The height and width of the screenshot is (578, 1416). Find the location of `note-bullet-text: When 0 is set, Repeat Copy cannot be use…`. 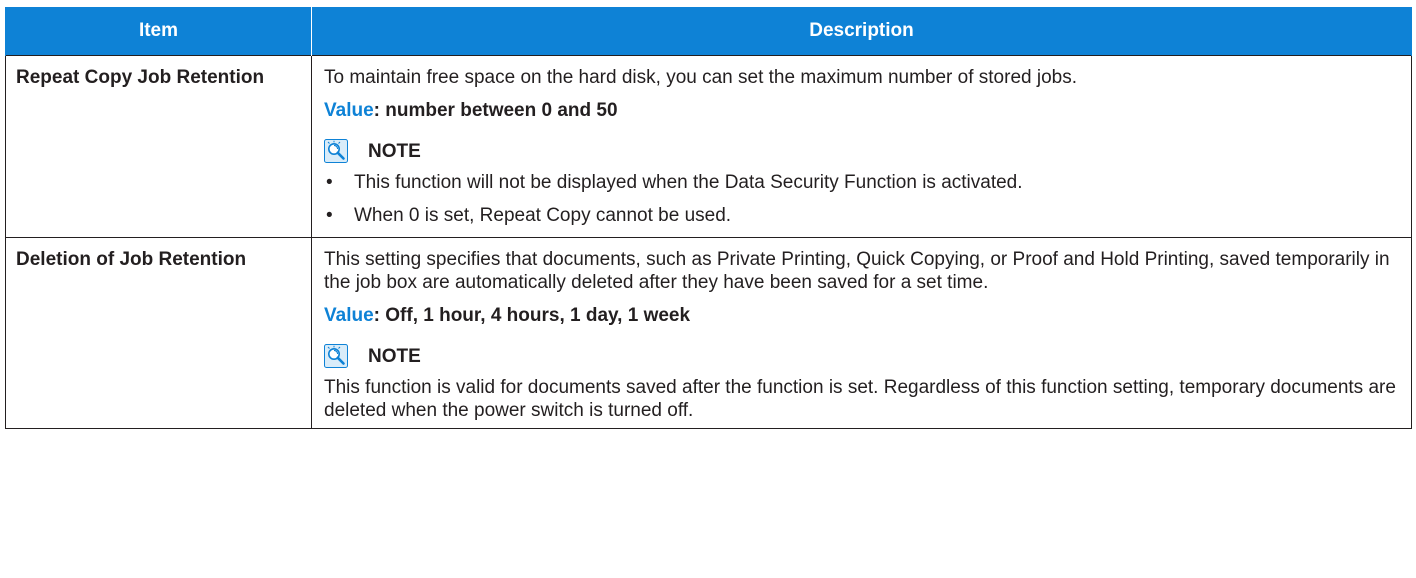

note-bullet-text: When 0 is set, Repeat Copy cannot be use… is located at coordinates (543, 215).